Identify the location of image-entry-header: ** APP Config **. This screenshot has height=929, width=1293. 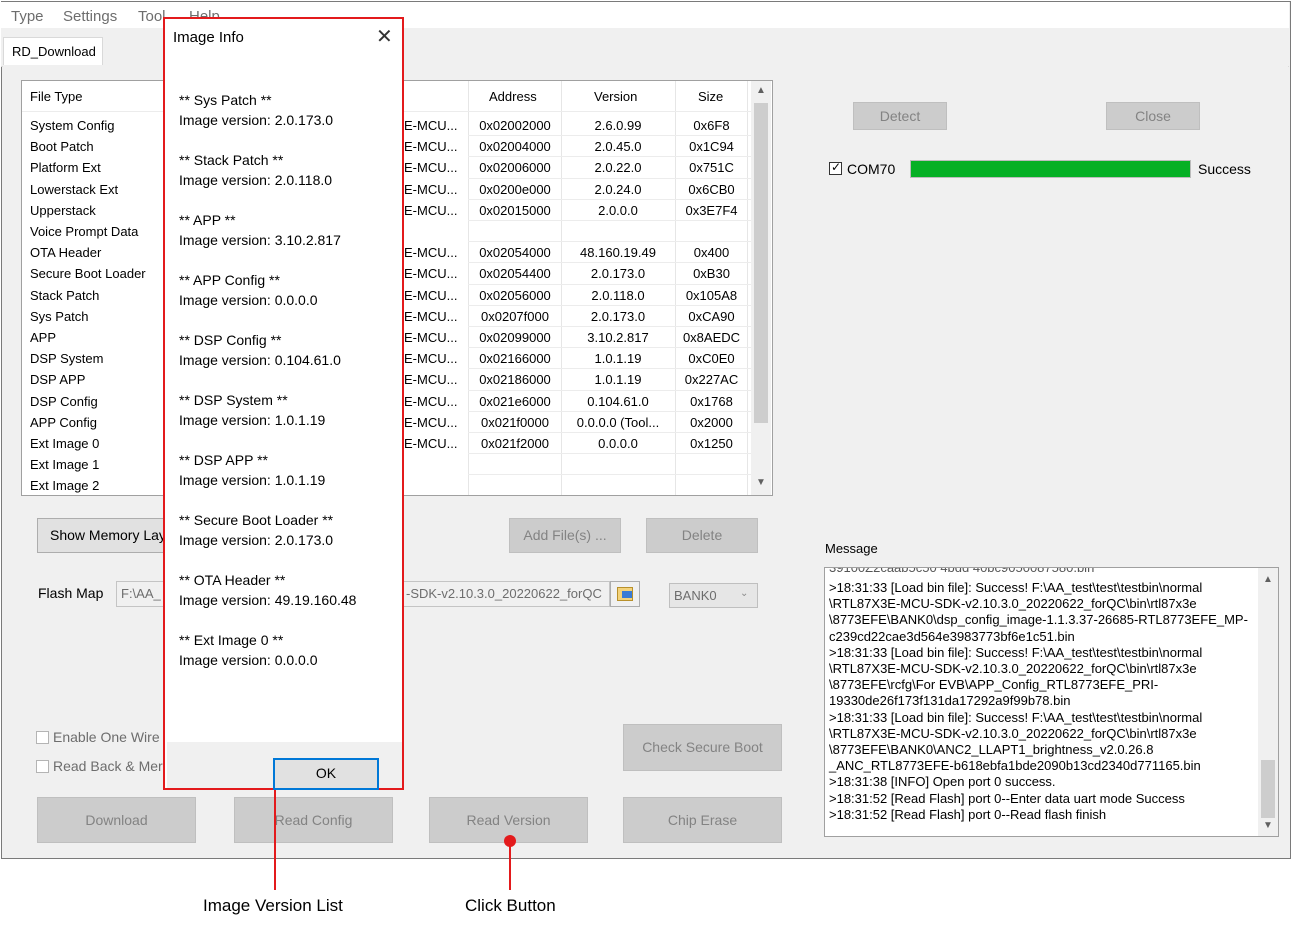
(229, 280).